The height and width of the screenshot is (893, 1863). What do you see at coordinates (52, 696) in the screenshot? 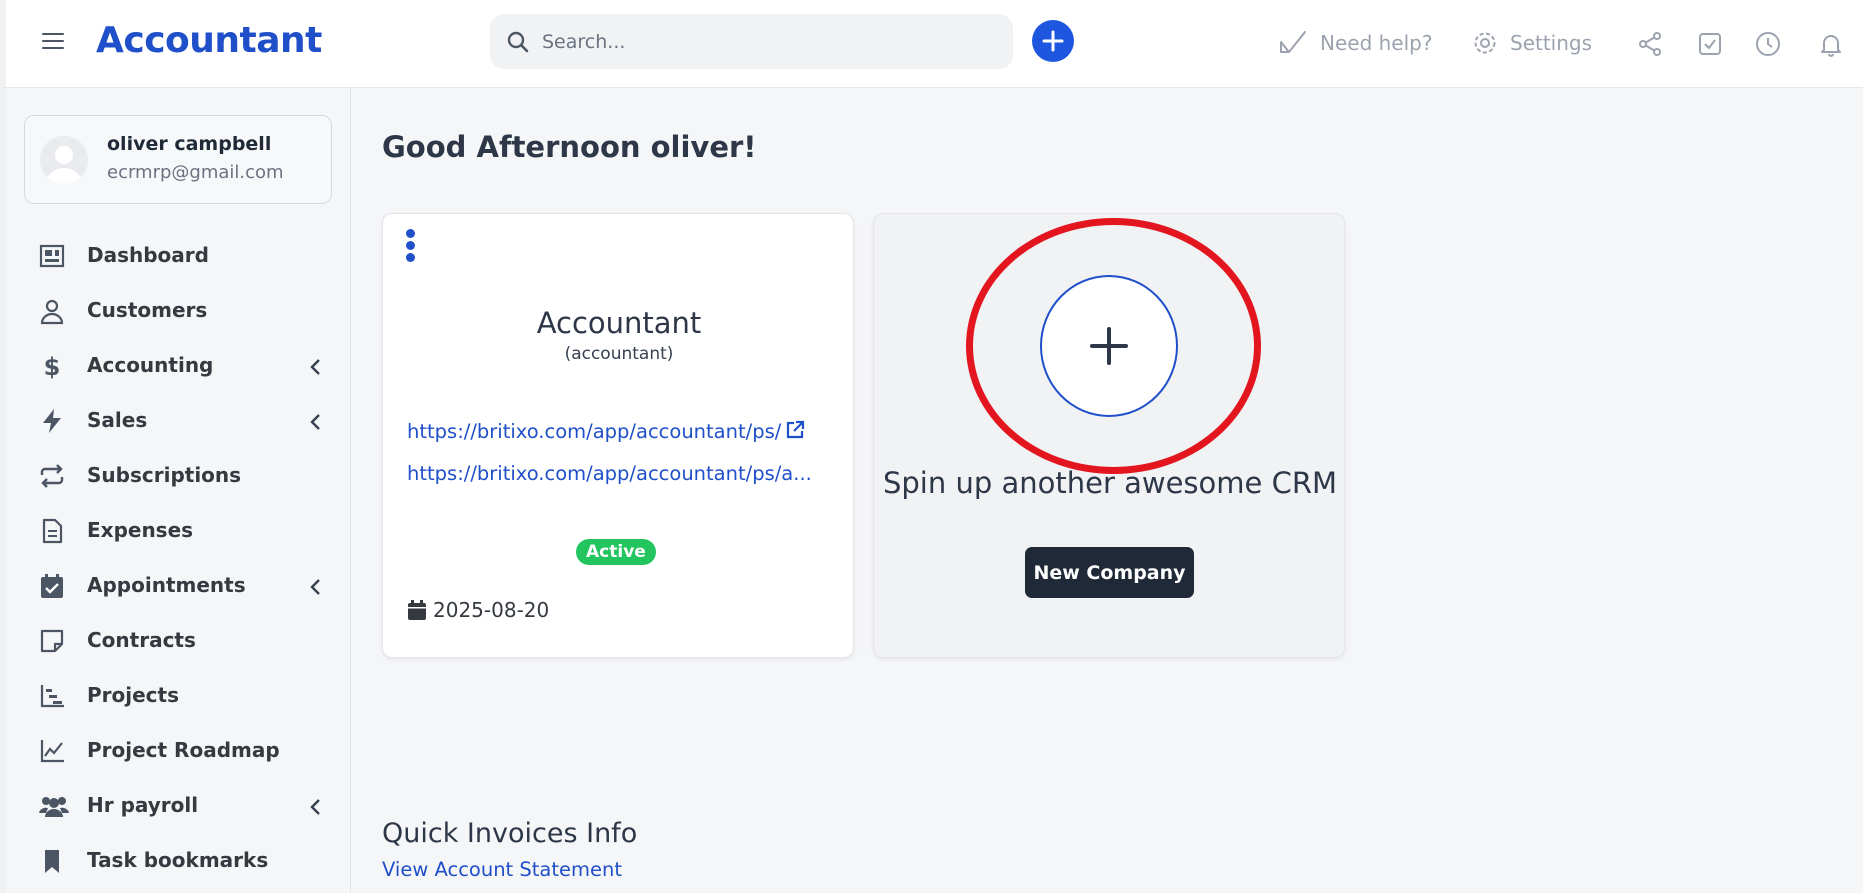
I see `chart-gantt-icon` at bounding box center [52, 696].